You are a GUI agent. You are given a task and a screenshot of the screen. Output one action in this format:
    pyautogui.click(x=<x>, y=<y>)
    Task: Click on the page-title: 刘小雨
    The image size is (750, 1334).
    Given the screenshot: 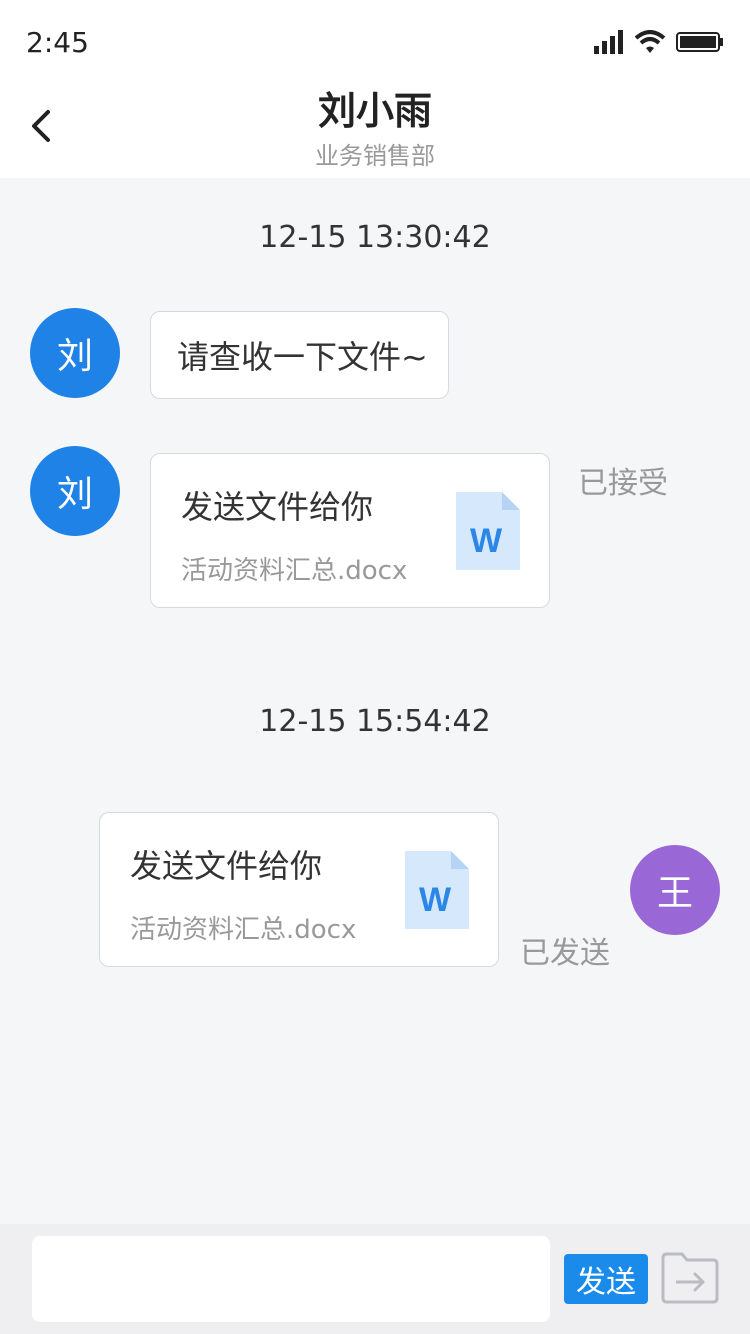 What is the action you would take?
    pyautogui.click(x=374, y=111)
    